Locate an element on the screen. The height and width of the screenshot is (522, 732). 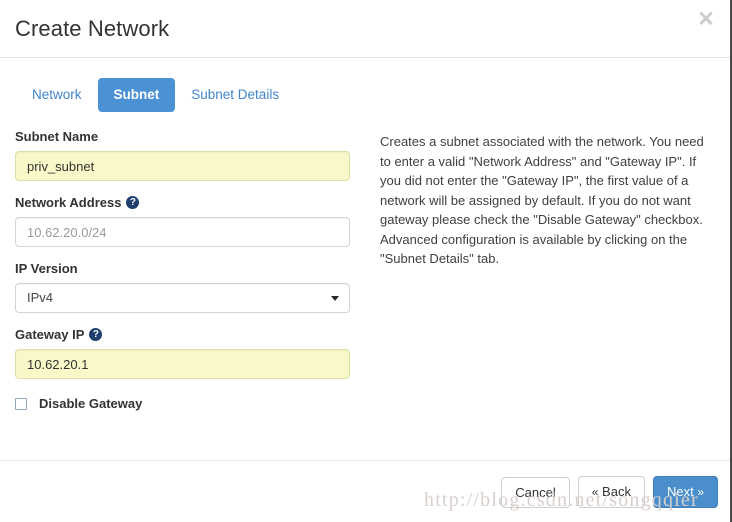
subnet-name-input is located at coordinates (182, 166).